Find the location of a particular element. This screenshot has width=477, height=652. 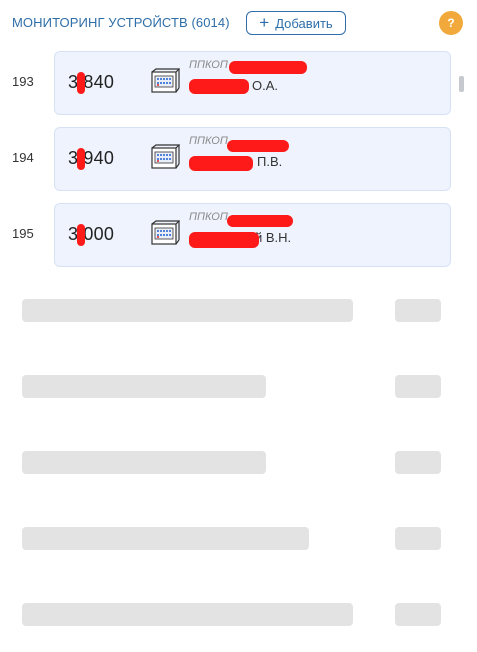

device-number: 3 840 is located at coordinates (91, 82).